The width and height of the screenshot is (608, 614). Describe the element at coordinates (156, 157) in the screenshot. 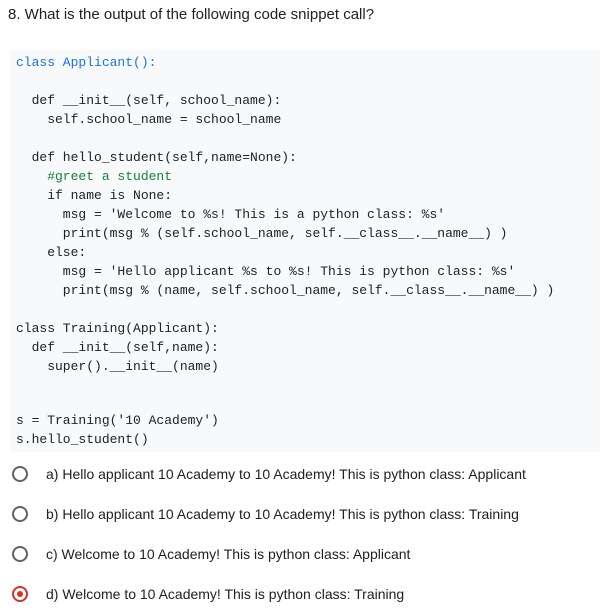

I see `code-line: def hello_student(self,name=None):` at that location.